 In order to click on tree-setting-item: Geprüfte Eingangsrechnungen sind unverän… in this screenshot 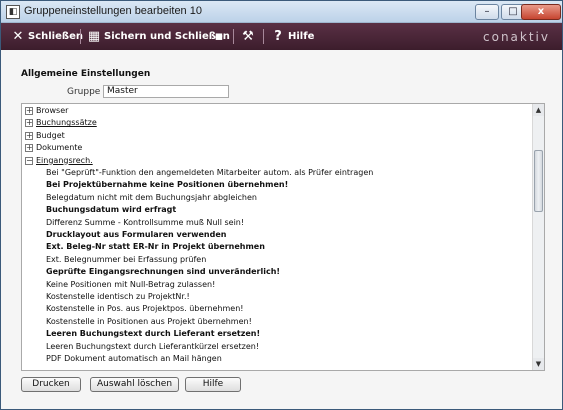, I will do `click(163, 272)`.